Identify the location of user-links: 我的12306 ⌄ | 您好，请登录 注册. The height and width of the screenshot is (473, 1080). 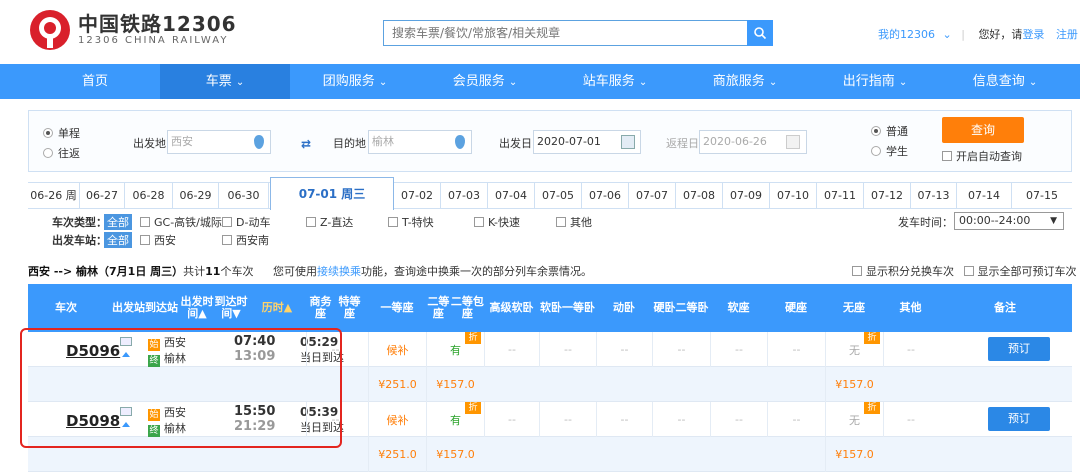
(978, 34).